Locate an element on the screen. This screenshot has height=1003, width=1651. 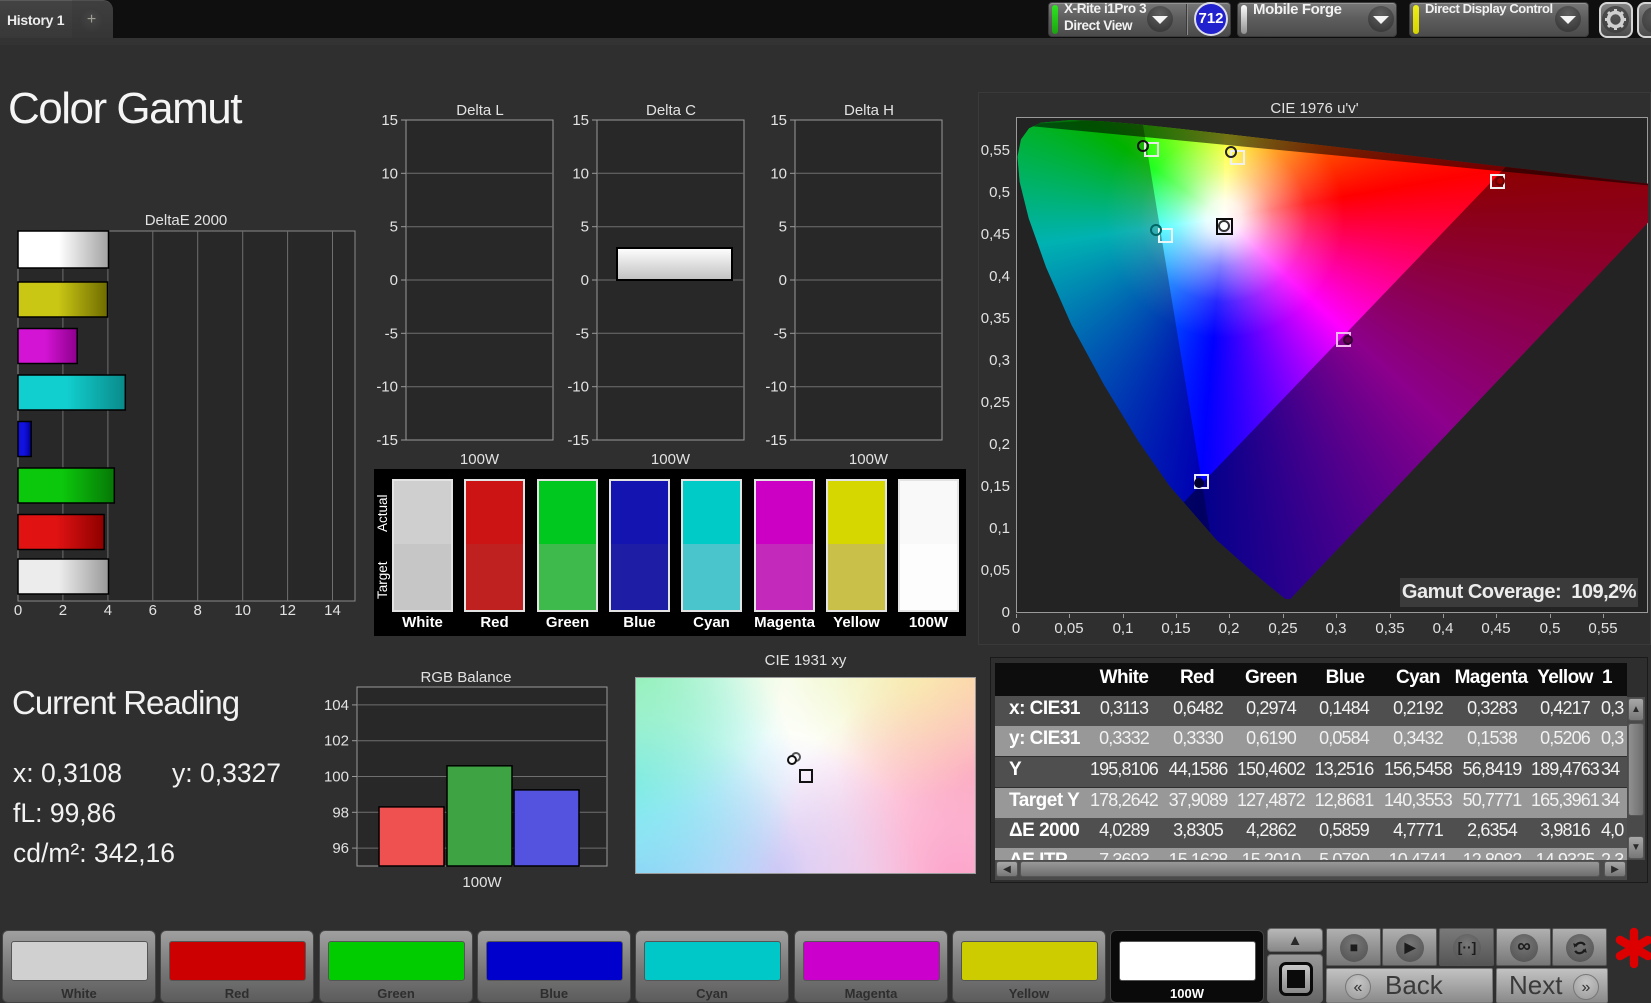
svg-text: 104 is located at coordinates (336, 705).